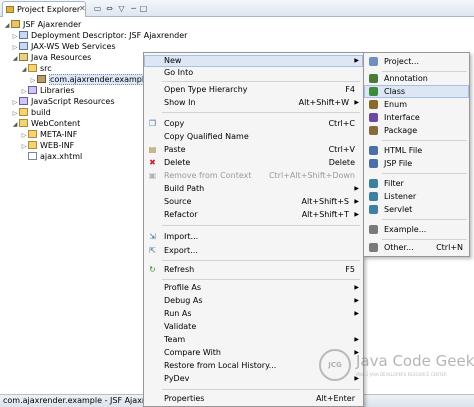  Describe the element at coordinates (45, 123) in the screenshot. I see `tree-item-webcontent: ◢ WebContent` at that location.